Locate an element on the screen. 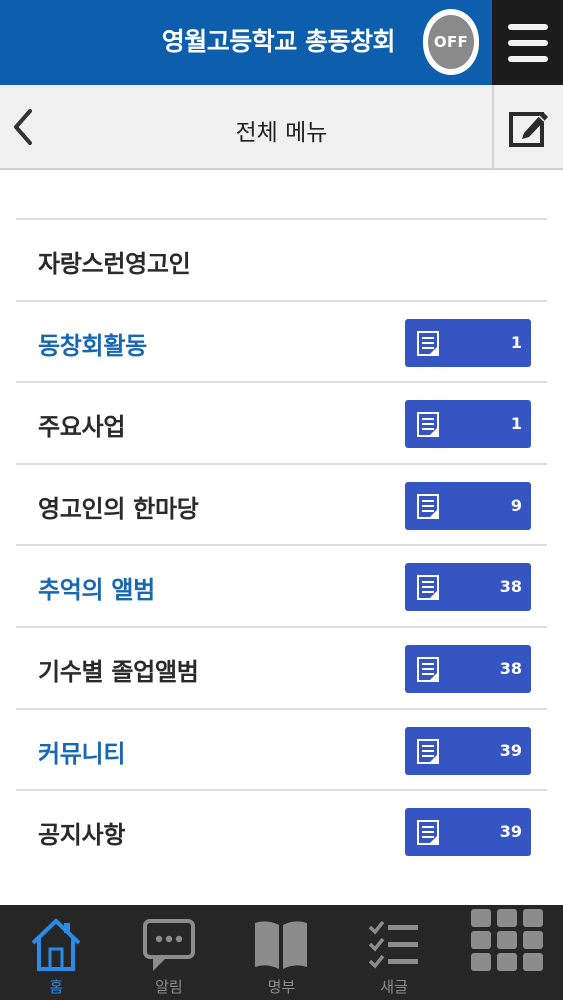 This screenshot has height=1000, width=563. app-header: 영월고등학교 총동창회 OFF is located at coordinates (281, 42).